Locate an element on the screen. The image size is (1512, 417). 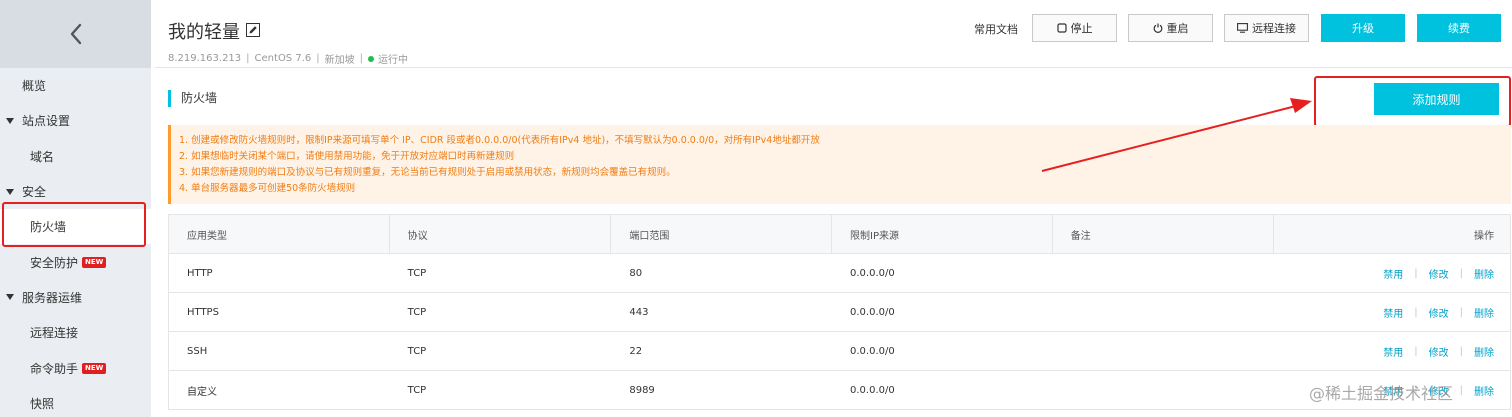
sidebar-item-label: 域名 is located at coordinates (42, 156).